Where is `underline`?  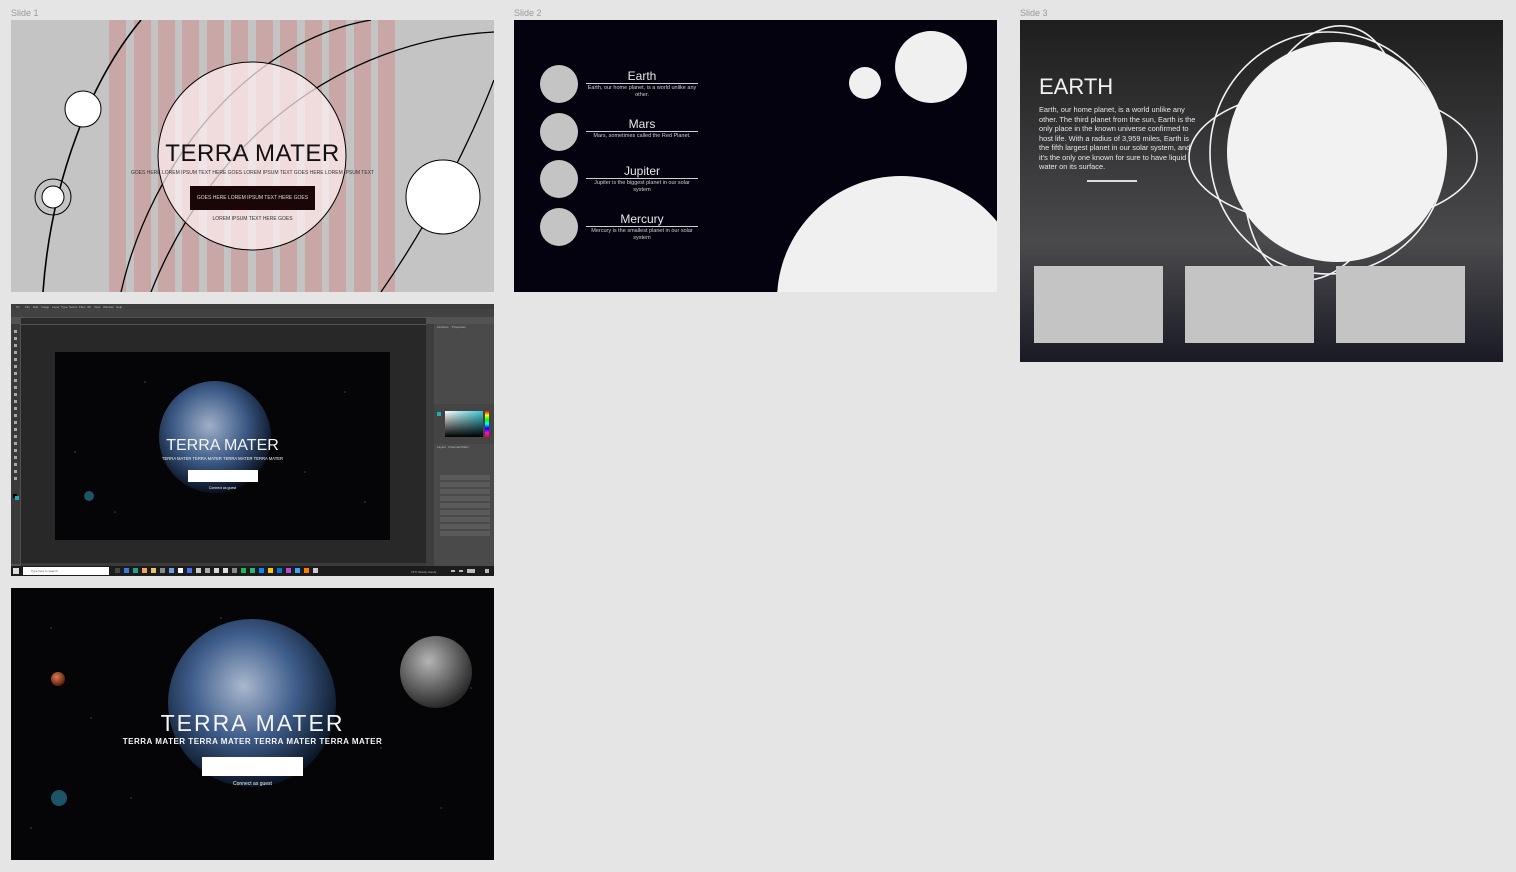
underline is located at coordinates (1112, 181).